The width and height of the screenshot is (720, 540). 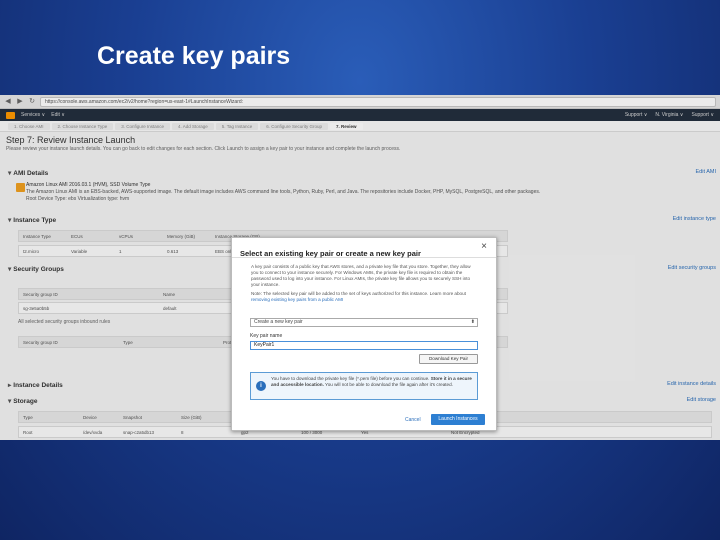 I want to click on chevron-down-icon: ⬍, so click(x=472, y=322).